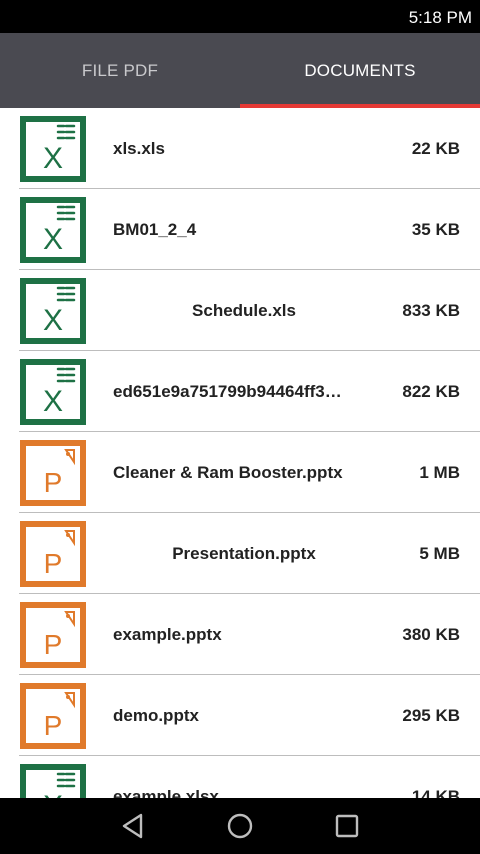 Image resolution: width=480 pixels, height=854 pixels. I want to click on file-name: xls.xls, so click(139, 148).